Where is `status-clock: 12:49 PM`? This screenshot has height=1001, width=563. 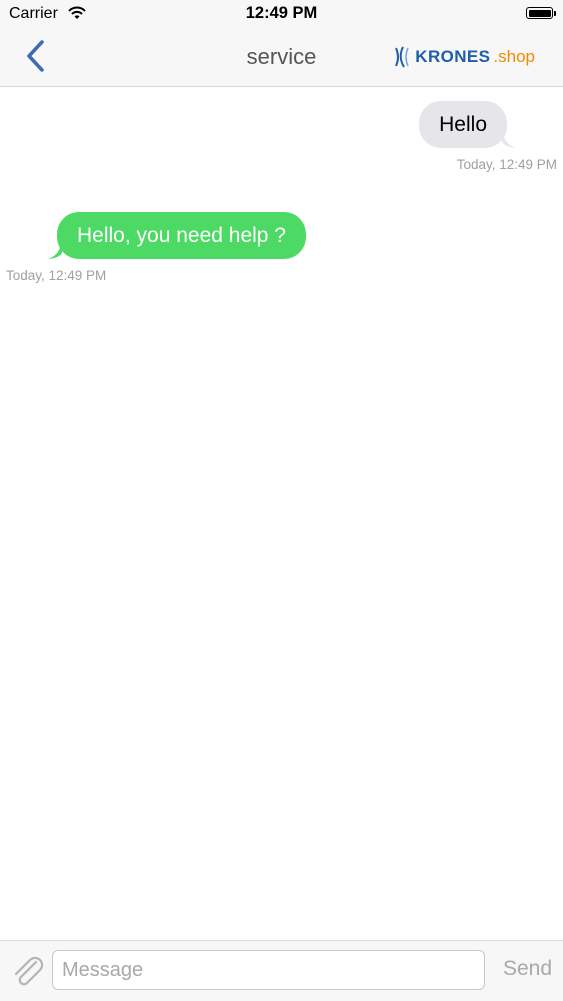 status-clock: 12:49 PM is located at coordinates (281, 13).